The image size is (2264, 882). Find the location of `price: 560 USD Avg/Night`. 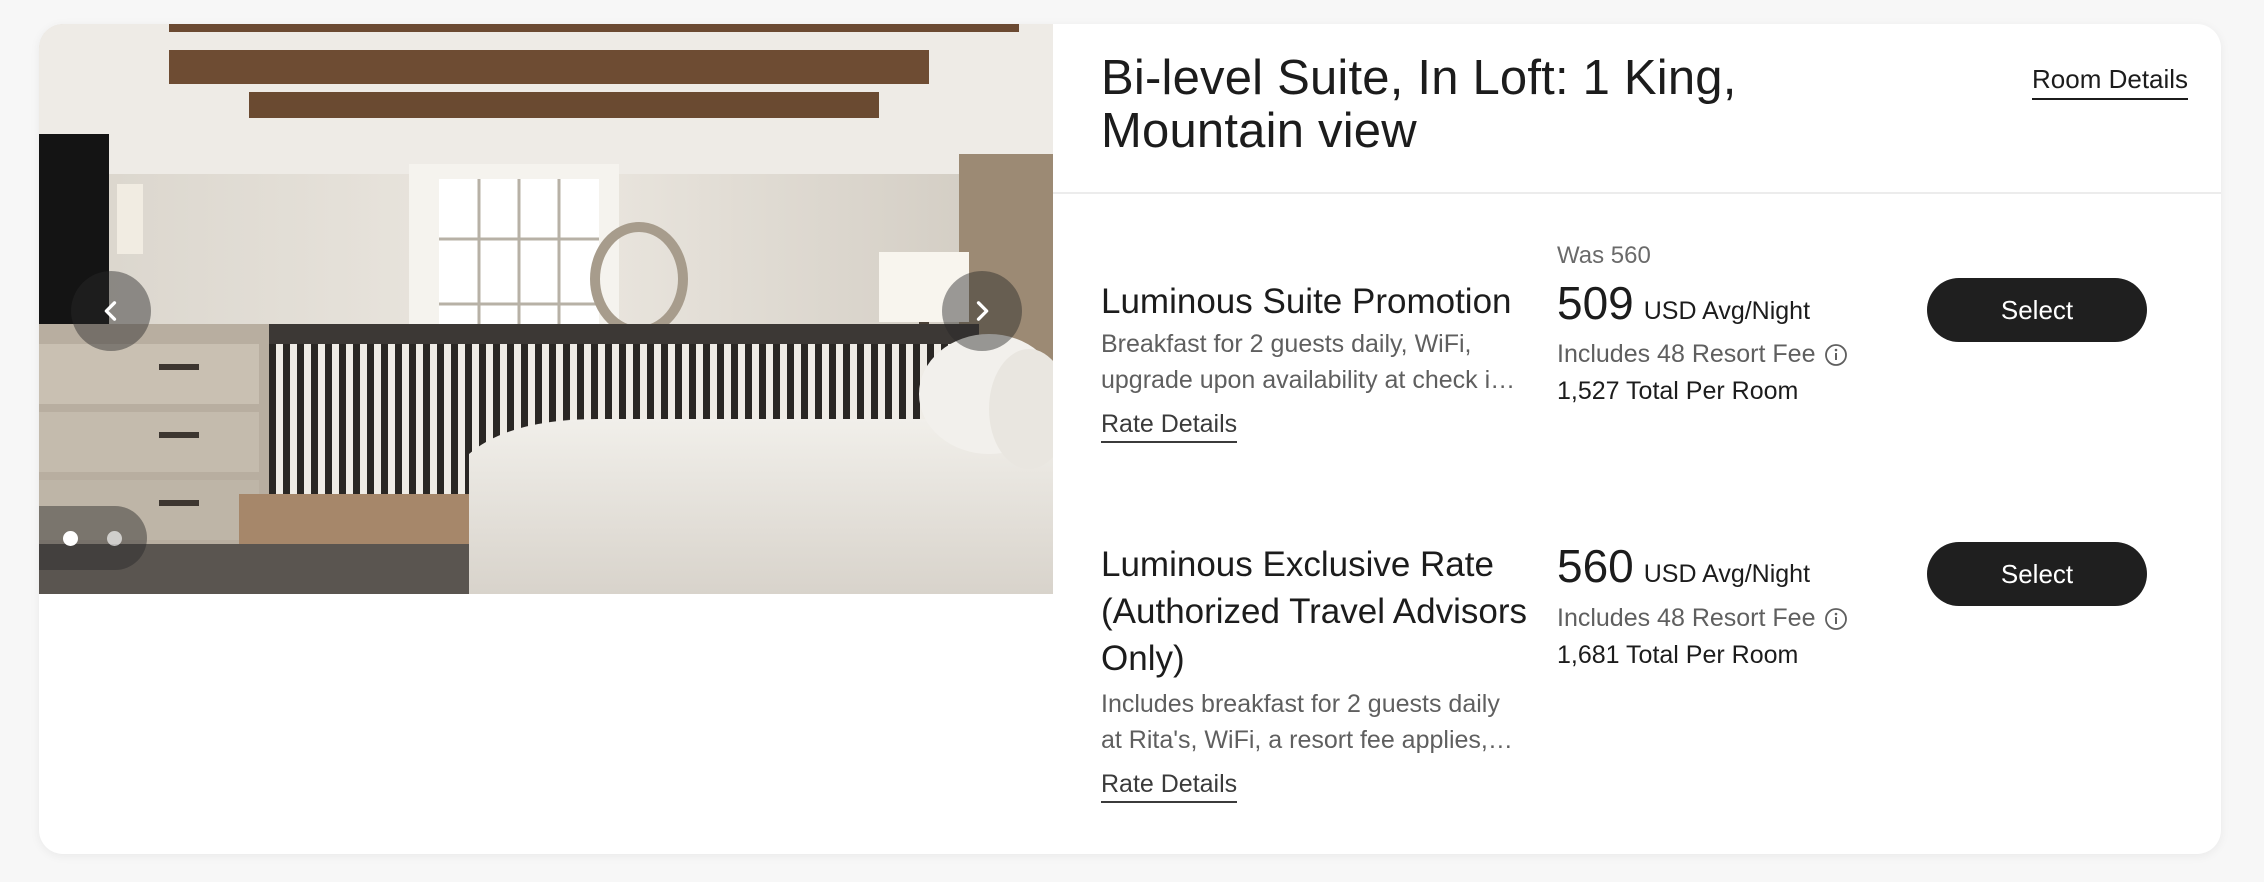

price: 560 USD Avg/Night is located at coordinates (1683, 566).